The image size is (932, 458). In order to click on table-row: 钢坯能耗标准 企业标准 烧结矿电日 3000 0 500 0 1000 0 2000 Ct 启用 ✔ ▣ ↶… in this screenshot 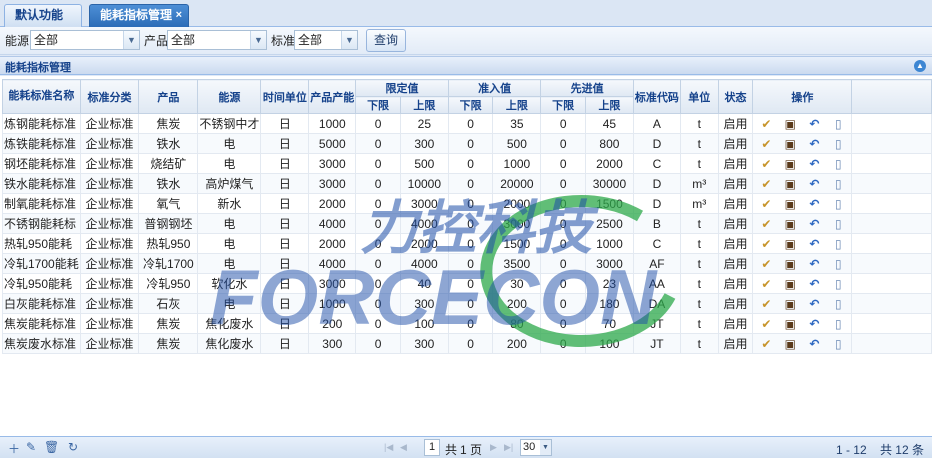, I will do `click(467, 163)`.